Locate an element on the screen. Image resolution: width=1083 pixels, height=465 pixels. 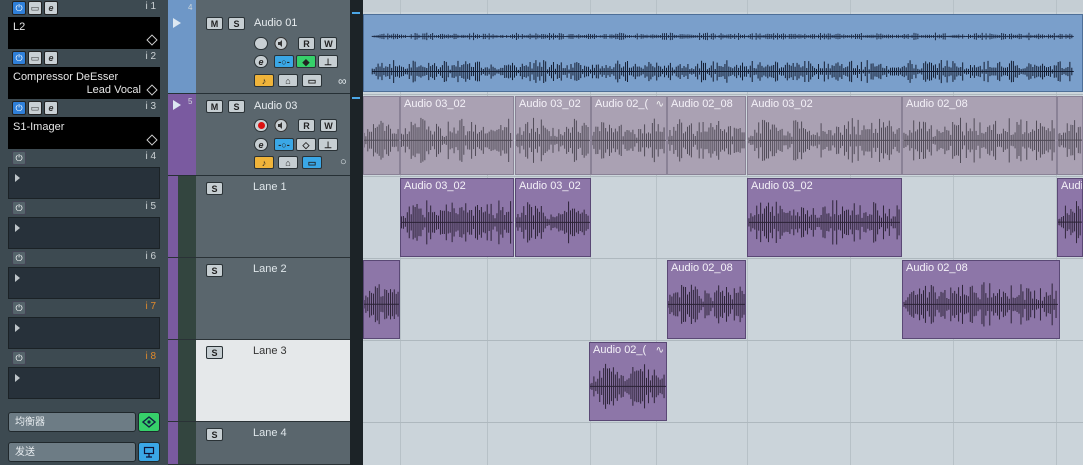
event-label: Audi is located at coordinates (1072, 186).